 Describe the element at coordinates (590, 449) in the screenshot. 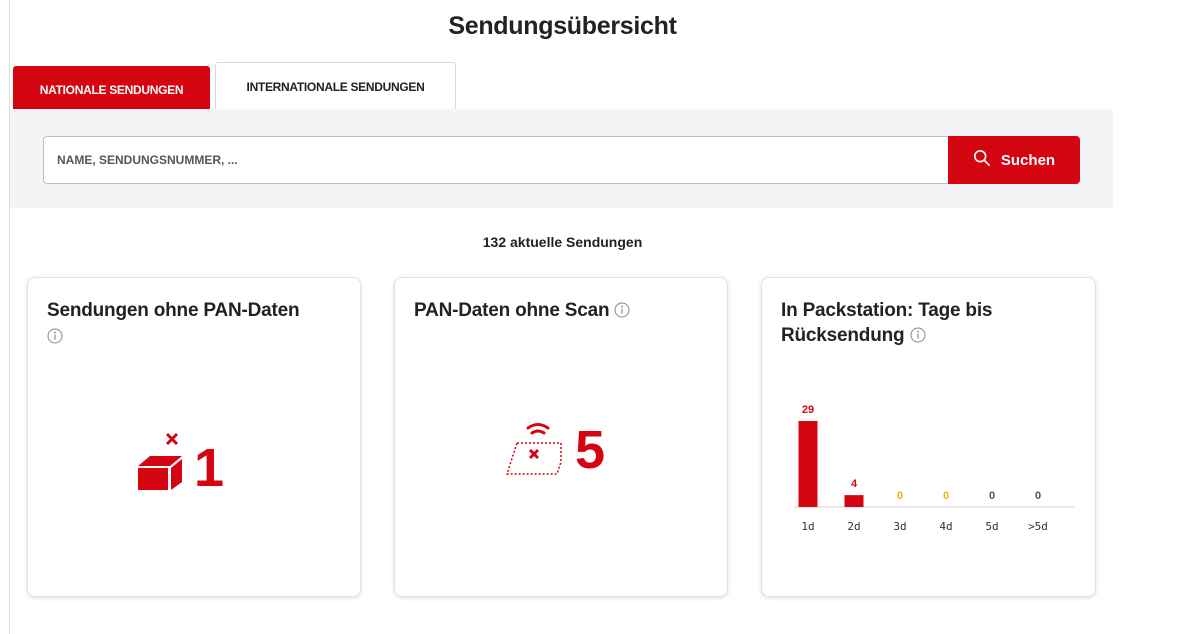

I see `metric-value: 5` at that location.